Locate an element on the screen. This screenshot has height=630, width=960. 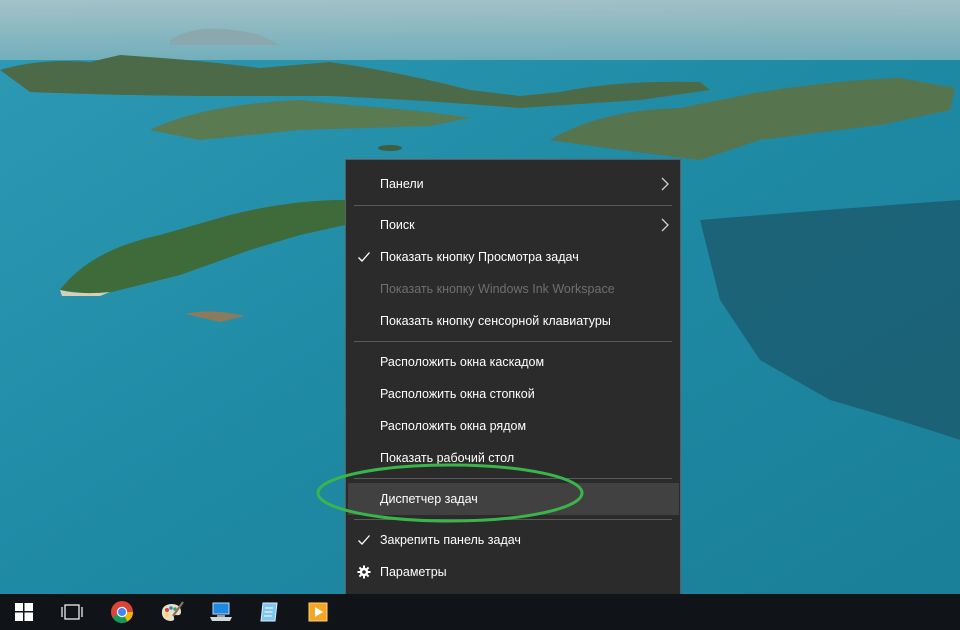
remote-desktop-icon is located at coordinates (221, 611).